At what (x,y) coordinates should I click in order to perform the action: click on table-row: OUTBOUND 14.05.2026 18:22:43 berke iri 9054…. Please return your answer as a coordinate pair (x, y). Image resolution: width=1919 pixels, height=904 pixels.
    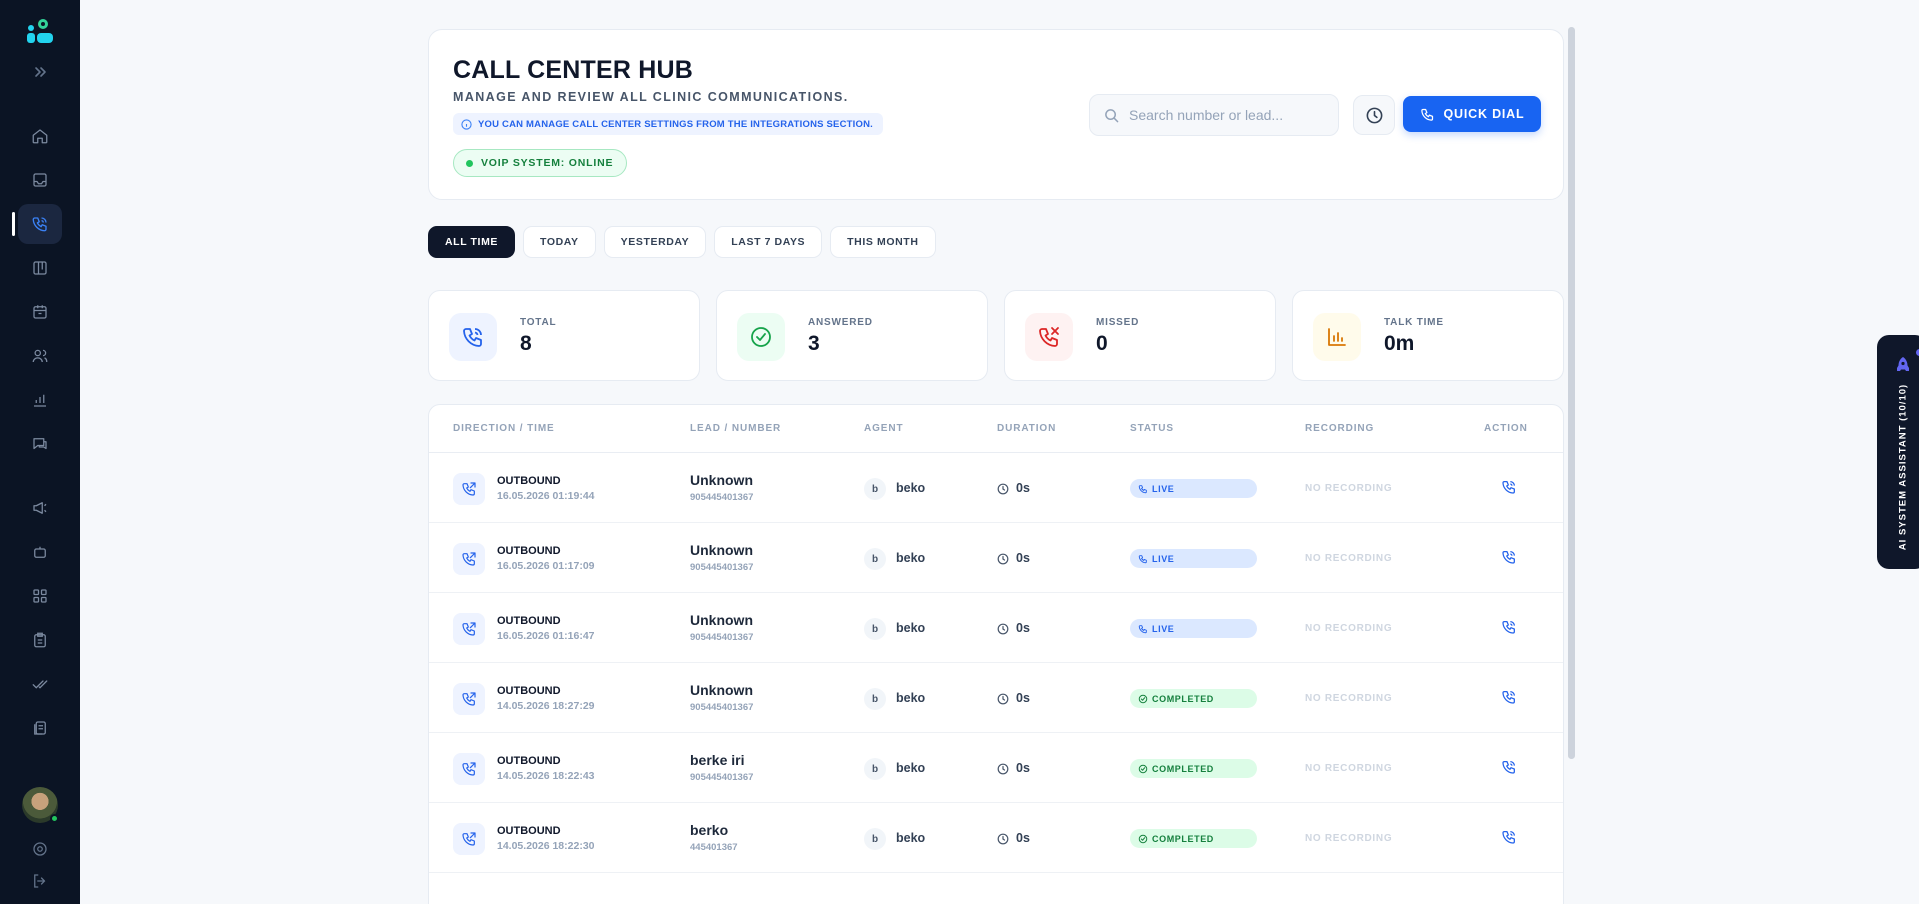
    Looking at the image, I should click on (996, 768).